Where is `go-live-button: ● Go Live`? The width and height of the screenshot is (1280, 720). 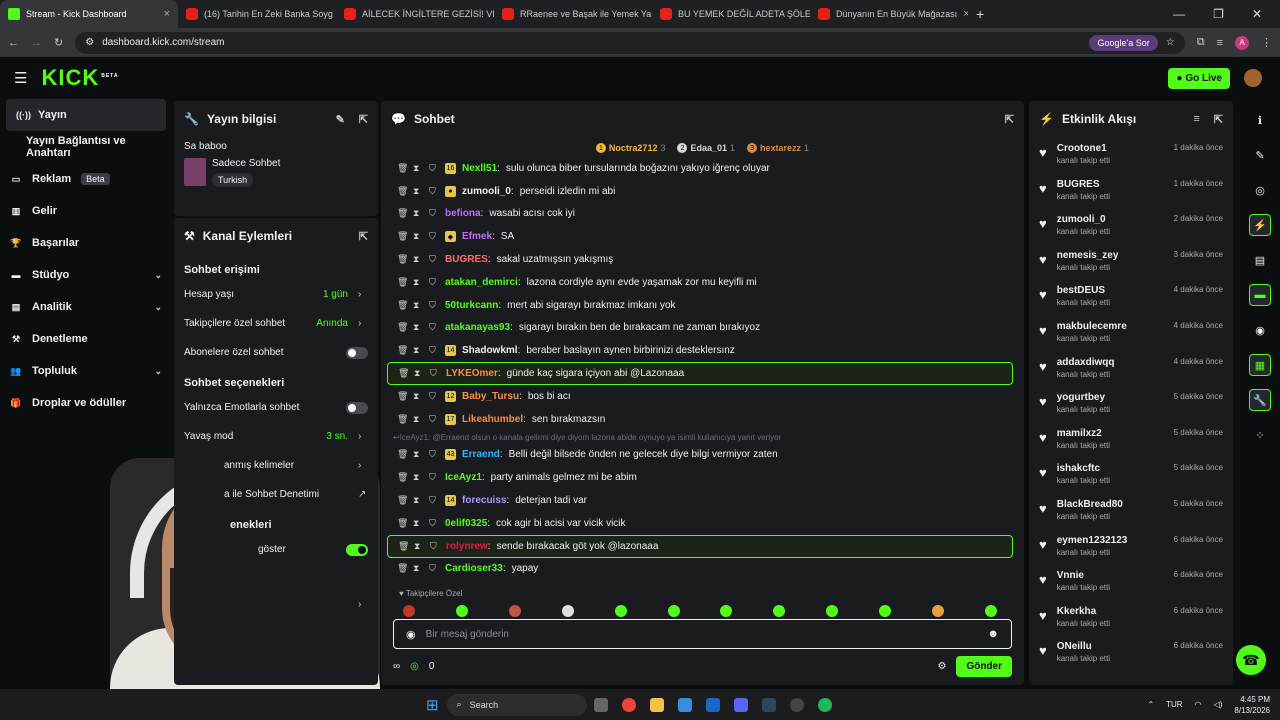
go-live-button: ● Go Live is located at coordinates (1199, 78).